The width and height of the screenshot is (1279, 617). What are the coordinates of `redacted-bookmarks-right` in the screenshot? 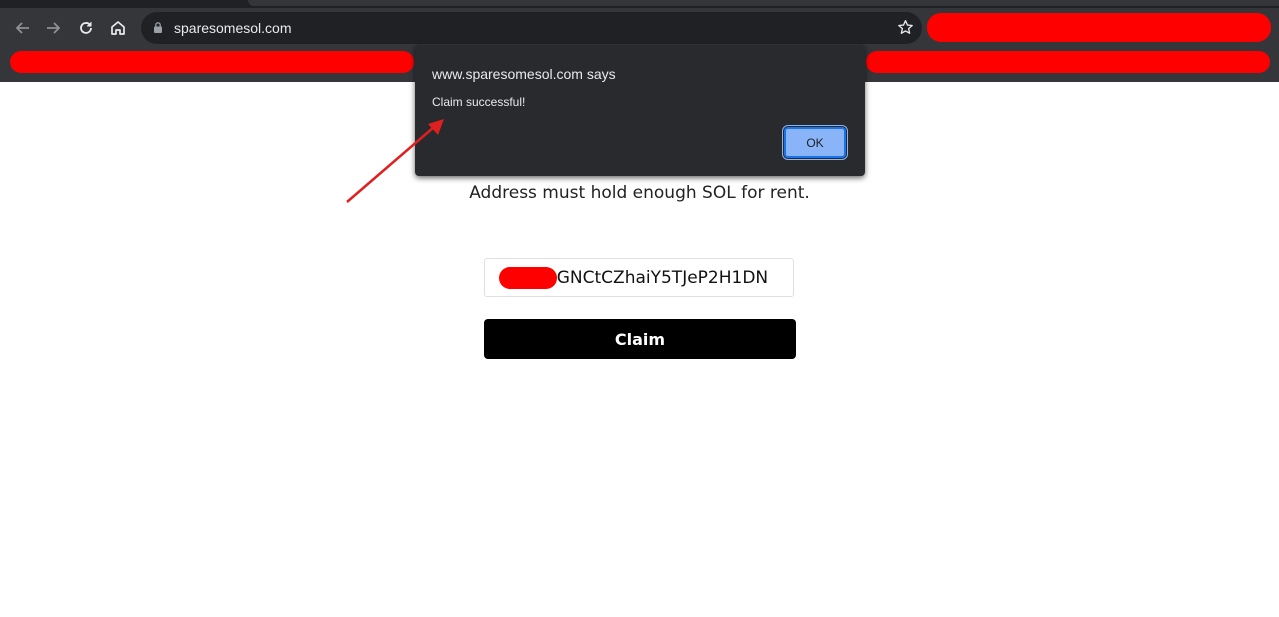 It's located at (1068, 62).